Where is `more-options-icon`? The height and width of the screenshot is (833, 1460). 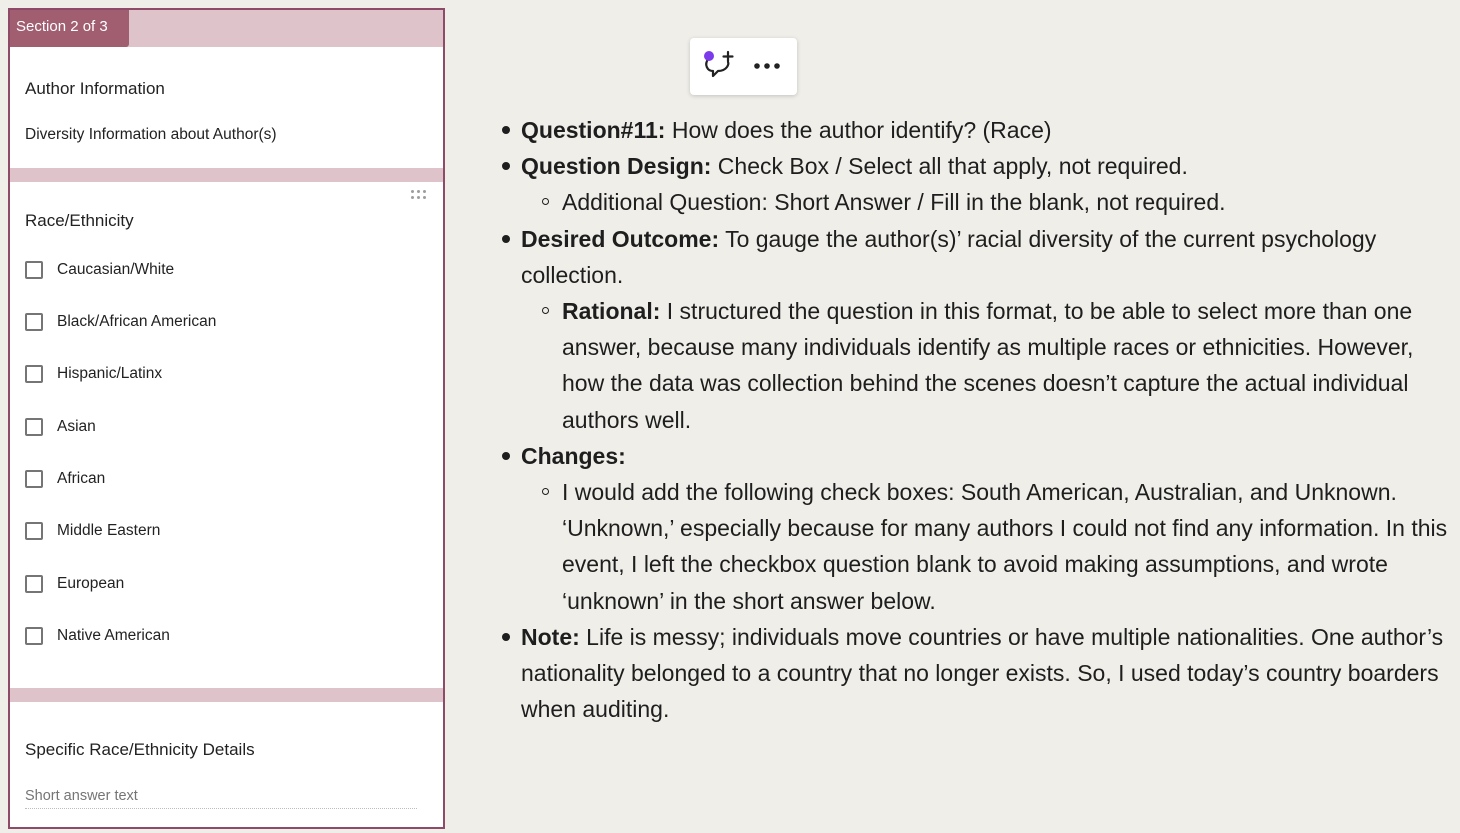 more-options-icon is located at coordinates (767, 66).